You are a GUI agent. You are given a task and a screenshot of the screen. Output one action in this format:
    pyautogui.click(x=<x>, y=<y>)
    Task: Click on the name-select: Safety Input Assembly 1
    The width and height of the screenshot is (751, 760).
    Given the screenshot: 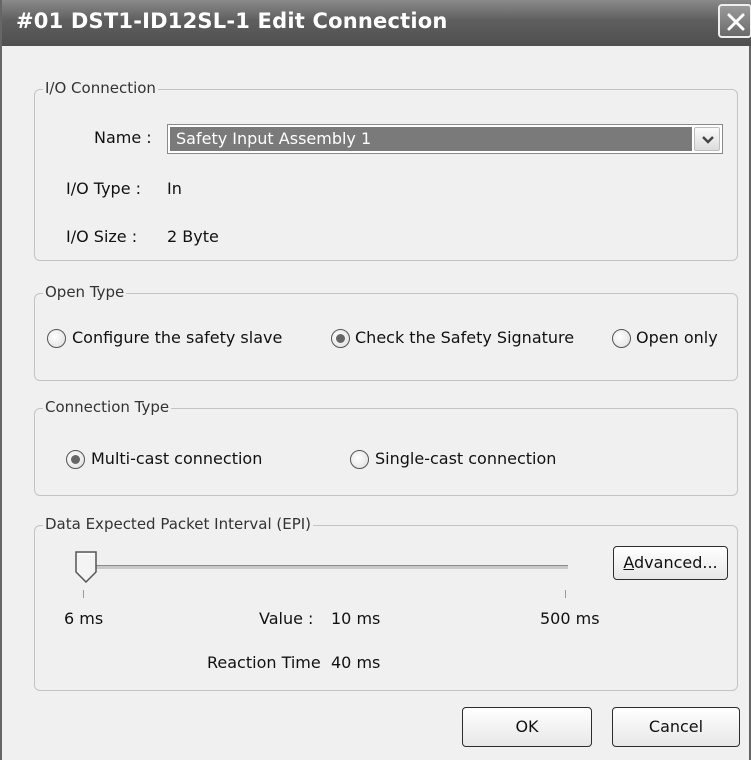 What is the action you would take?
    pyautogui.click(x=445, y=139)
    